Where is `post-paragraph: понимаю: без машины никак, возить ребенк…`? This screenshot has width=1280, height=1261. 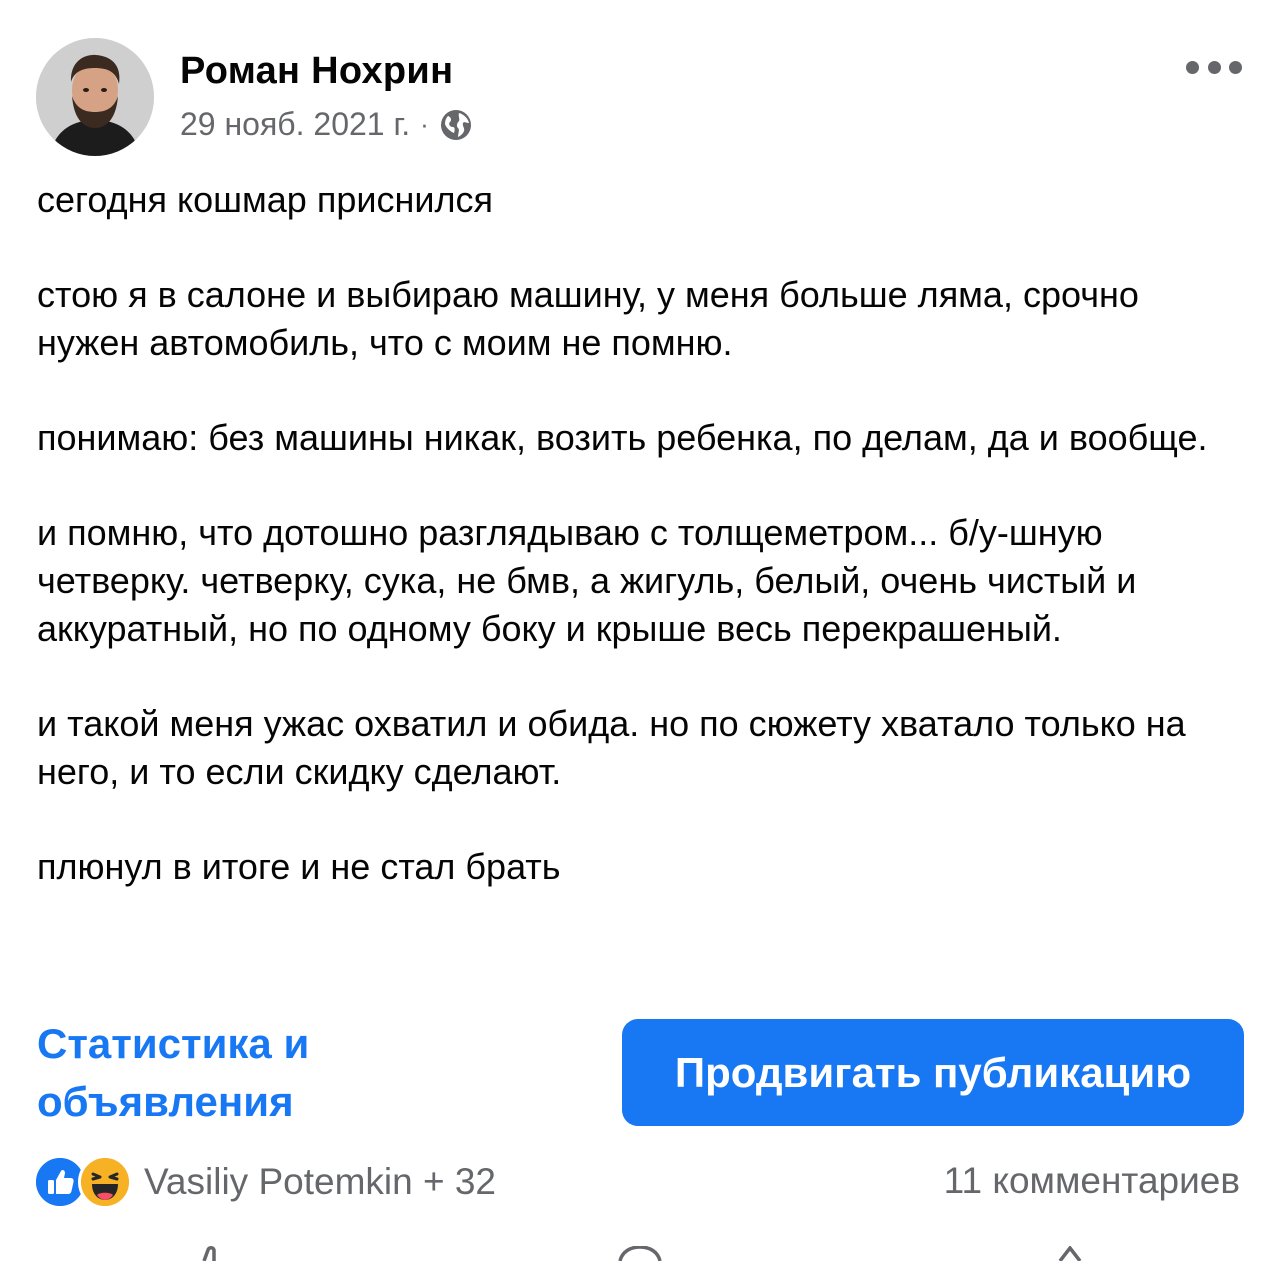 post-paragraph: понимаю: без машины никак, возить ребенк… is located at coordinates (622, 437).